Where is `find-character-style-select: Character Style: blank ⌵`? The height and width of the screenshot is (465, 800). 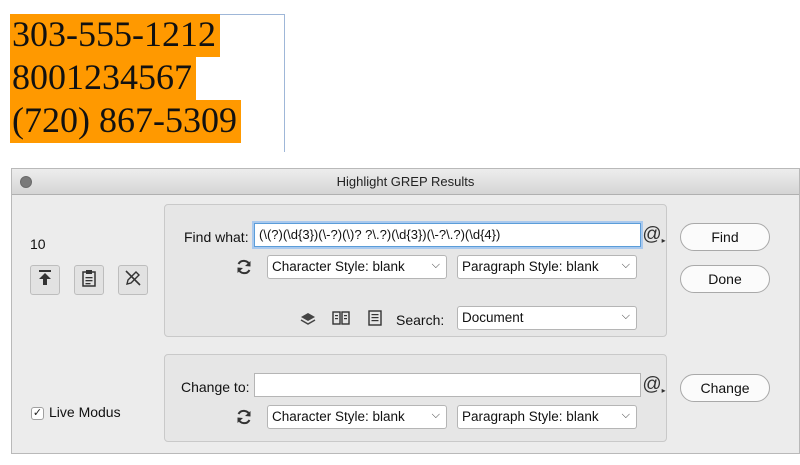 find-character-style-select: Character Style: blank ⌵ is located at coordinates (357, 267).